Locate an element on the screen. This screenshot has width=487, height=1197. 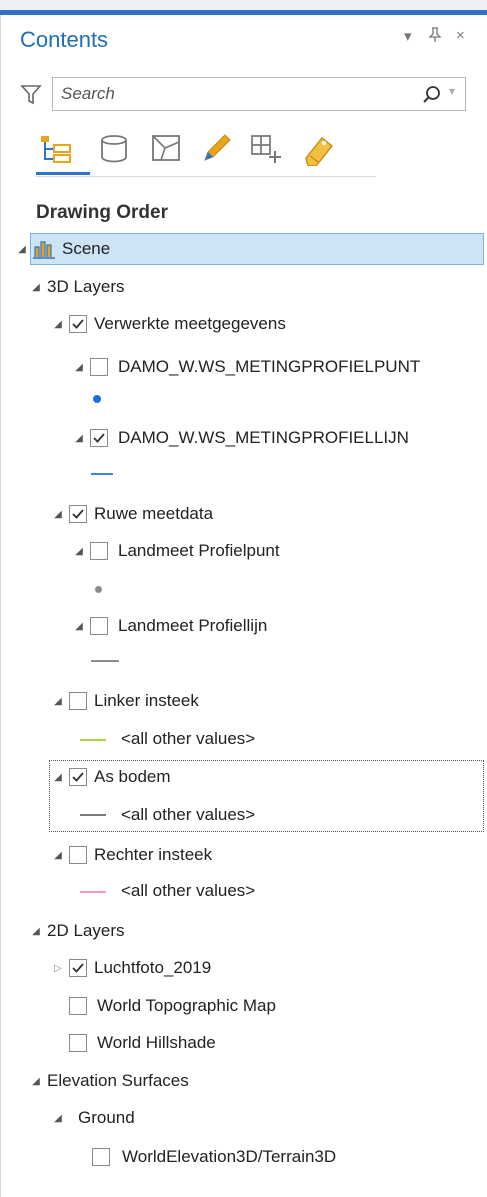
tab-divider is located at coordinates (206, 176).